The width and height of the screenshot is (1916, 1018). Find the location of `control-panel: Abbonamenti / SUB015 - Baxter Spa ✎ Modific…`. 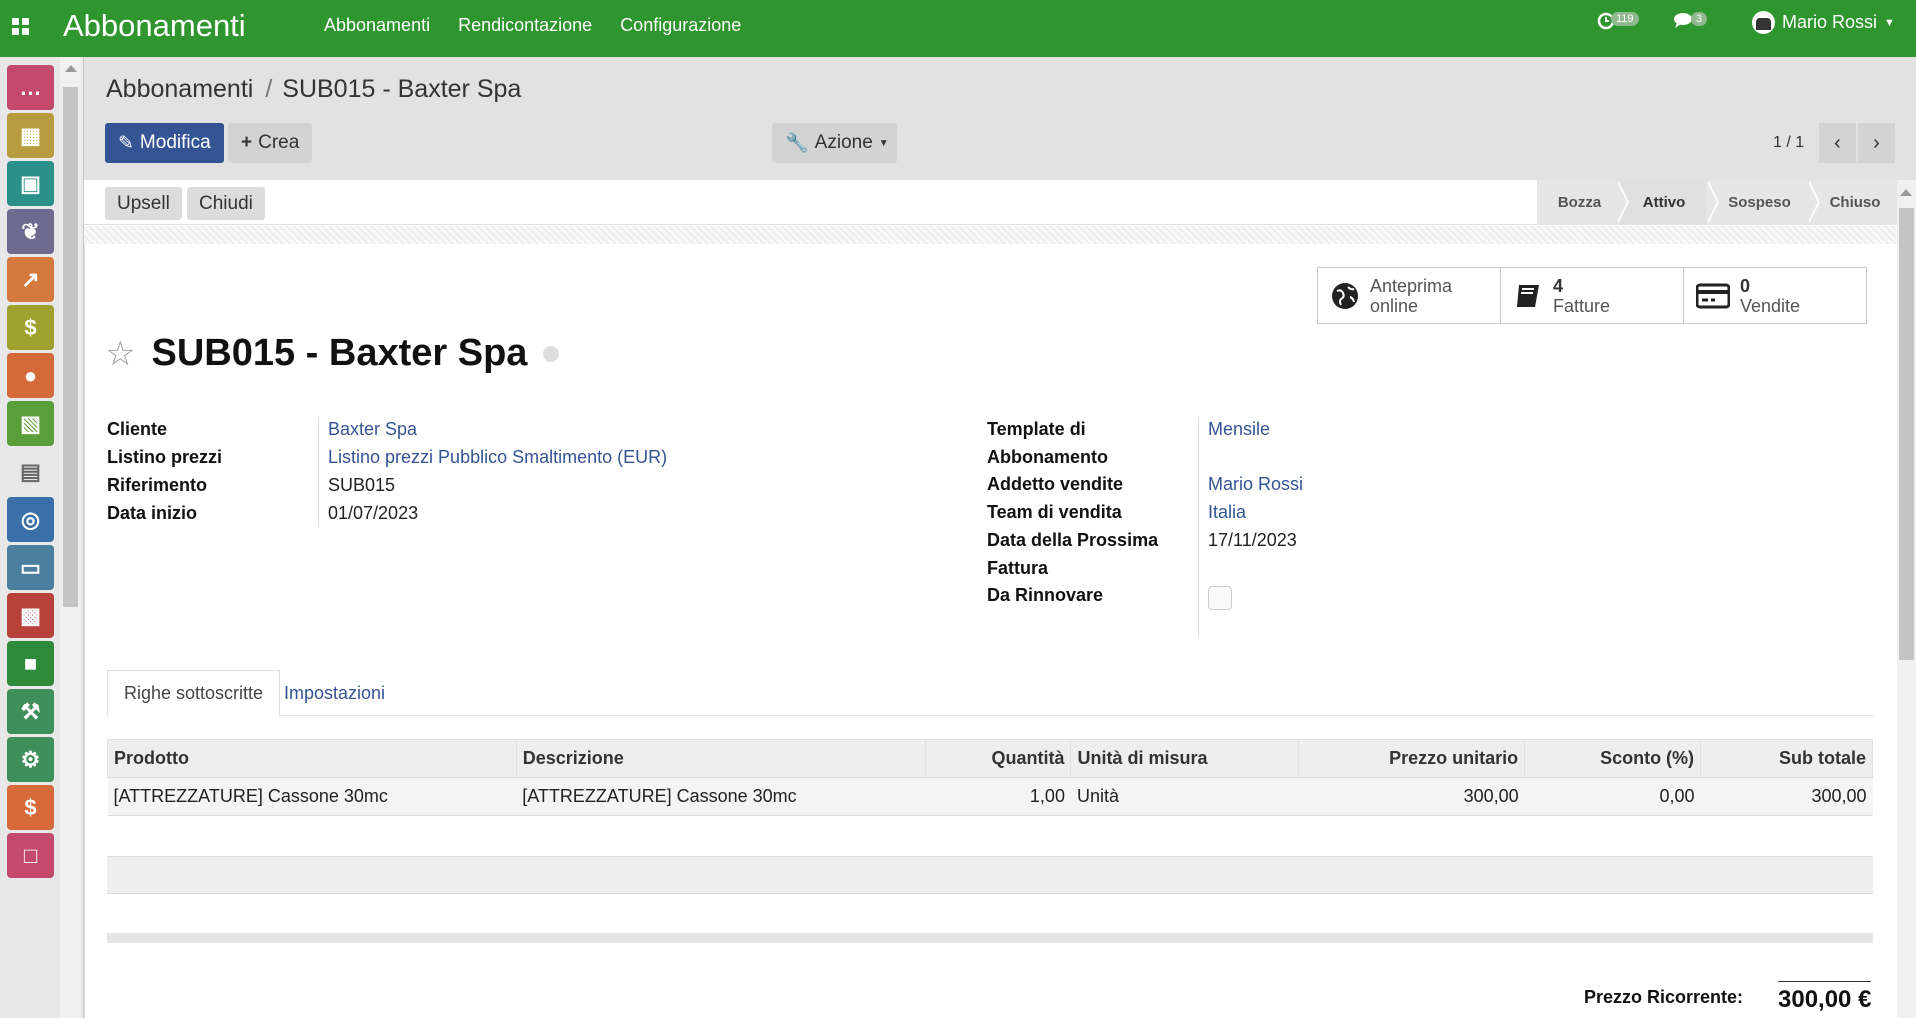

control-panel: Abbonamenti / SUB015 - Baxter Spa ✎ Modific… is located at coordinates (1000, 118).